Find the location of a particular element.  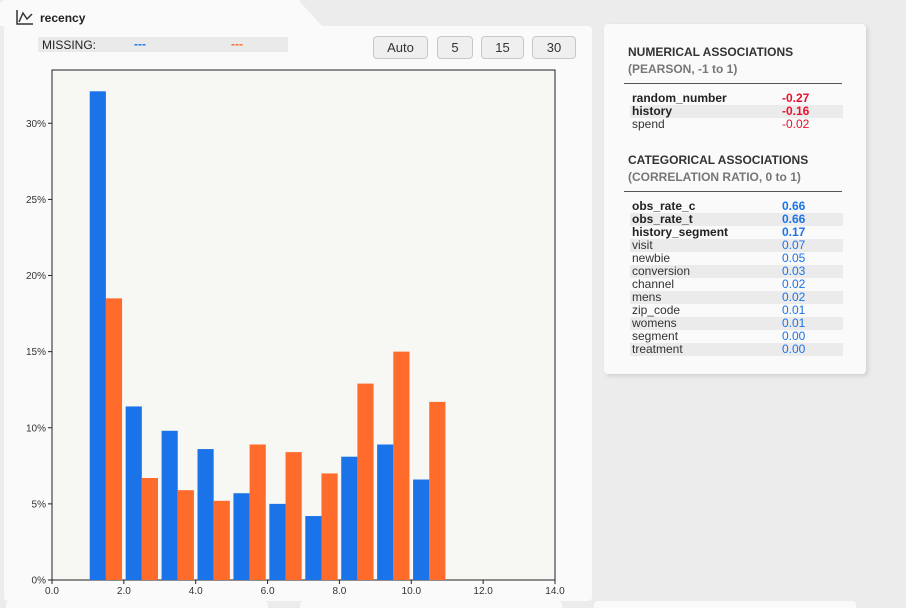

y-tick-label: 20% is located at coordinates (36, 276).